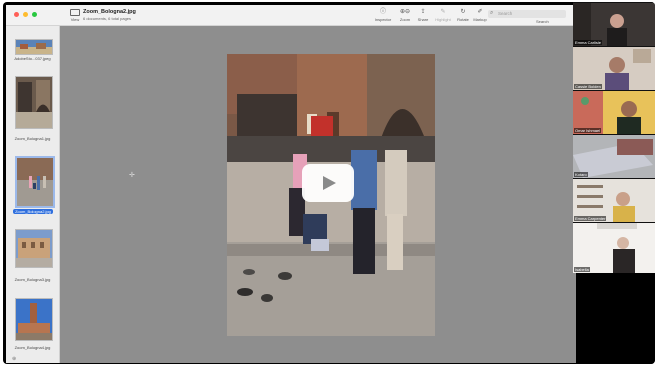 The image size is (658, 368). I want to click on participant-video, so click(614, 248).